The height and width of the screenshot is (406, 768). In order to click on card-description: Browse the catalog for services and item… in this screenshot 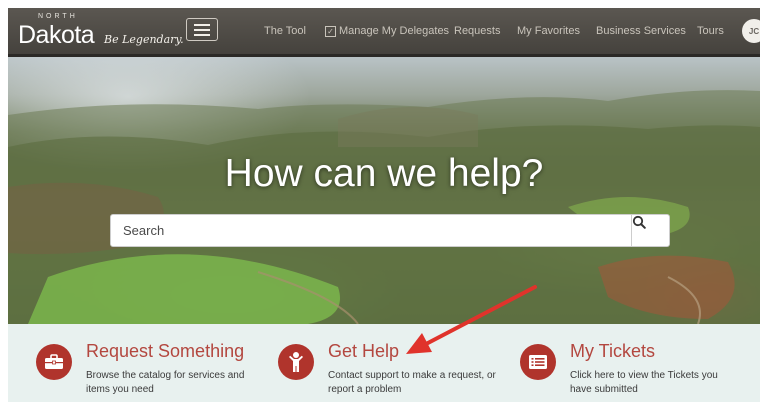, I will do `click(165, 382)`.